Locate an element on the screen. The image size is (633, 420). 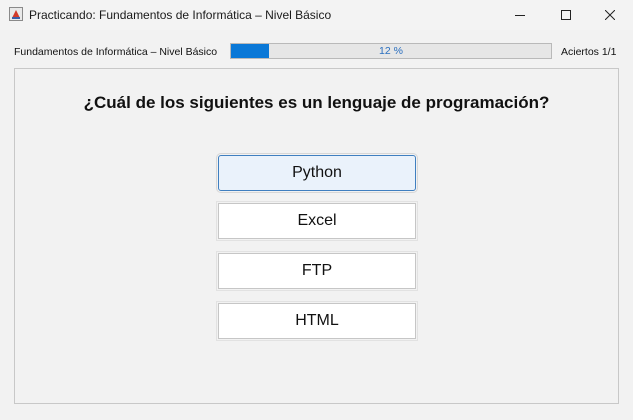
close-button is located at coordinates (610, 15).